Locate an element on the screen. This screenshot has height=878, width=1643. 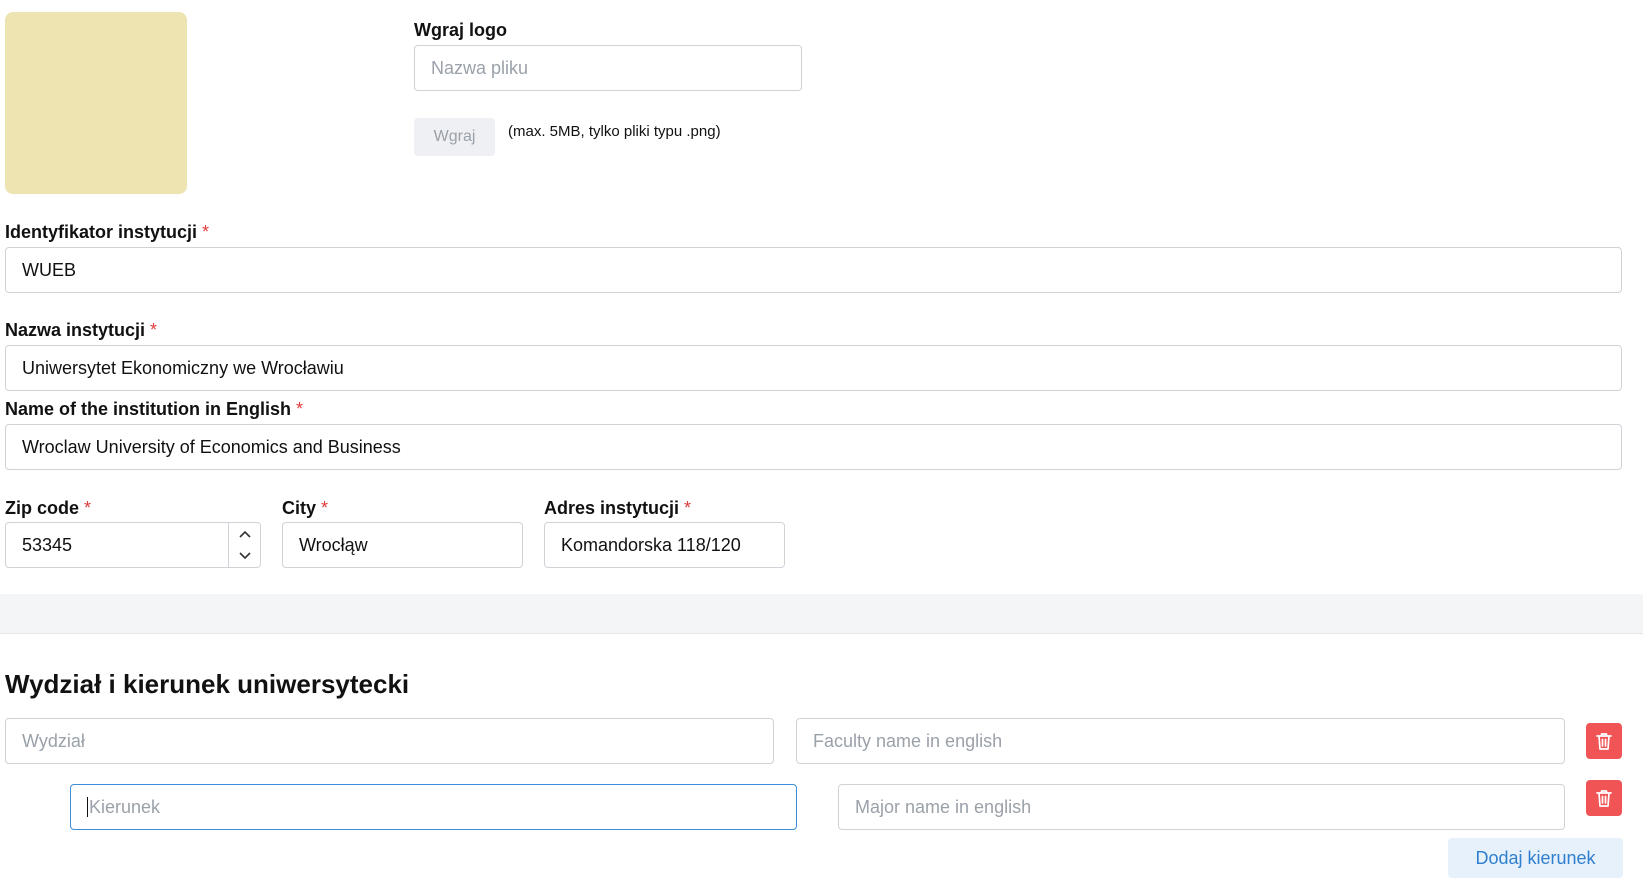
logo-filename-input: Nazwa pliku is located at coordinates (608, 68).